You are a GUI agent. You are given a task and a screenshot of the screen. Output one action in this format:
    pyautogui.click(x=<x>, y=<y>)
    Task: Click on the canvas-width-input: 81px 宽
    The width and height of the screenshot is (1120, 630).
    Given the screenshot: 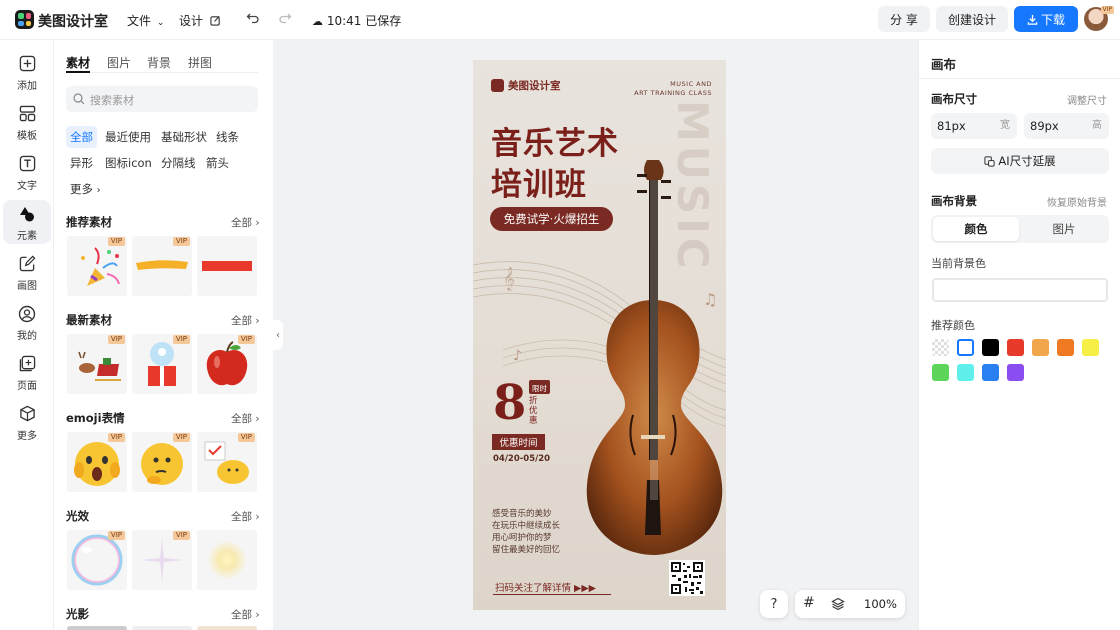 What is the action you would take?
    pyautogui.click(x=974, y=126)
    